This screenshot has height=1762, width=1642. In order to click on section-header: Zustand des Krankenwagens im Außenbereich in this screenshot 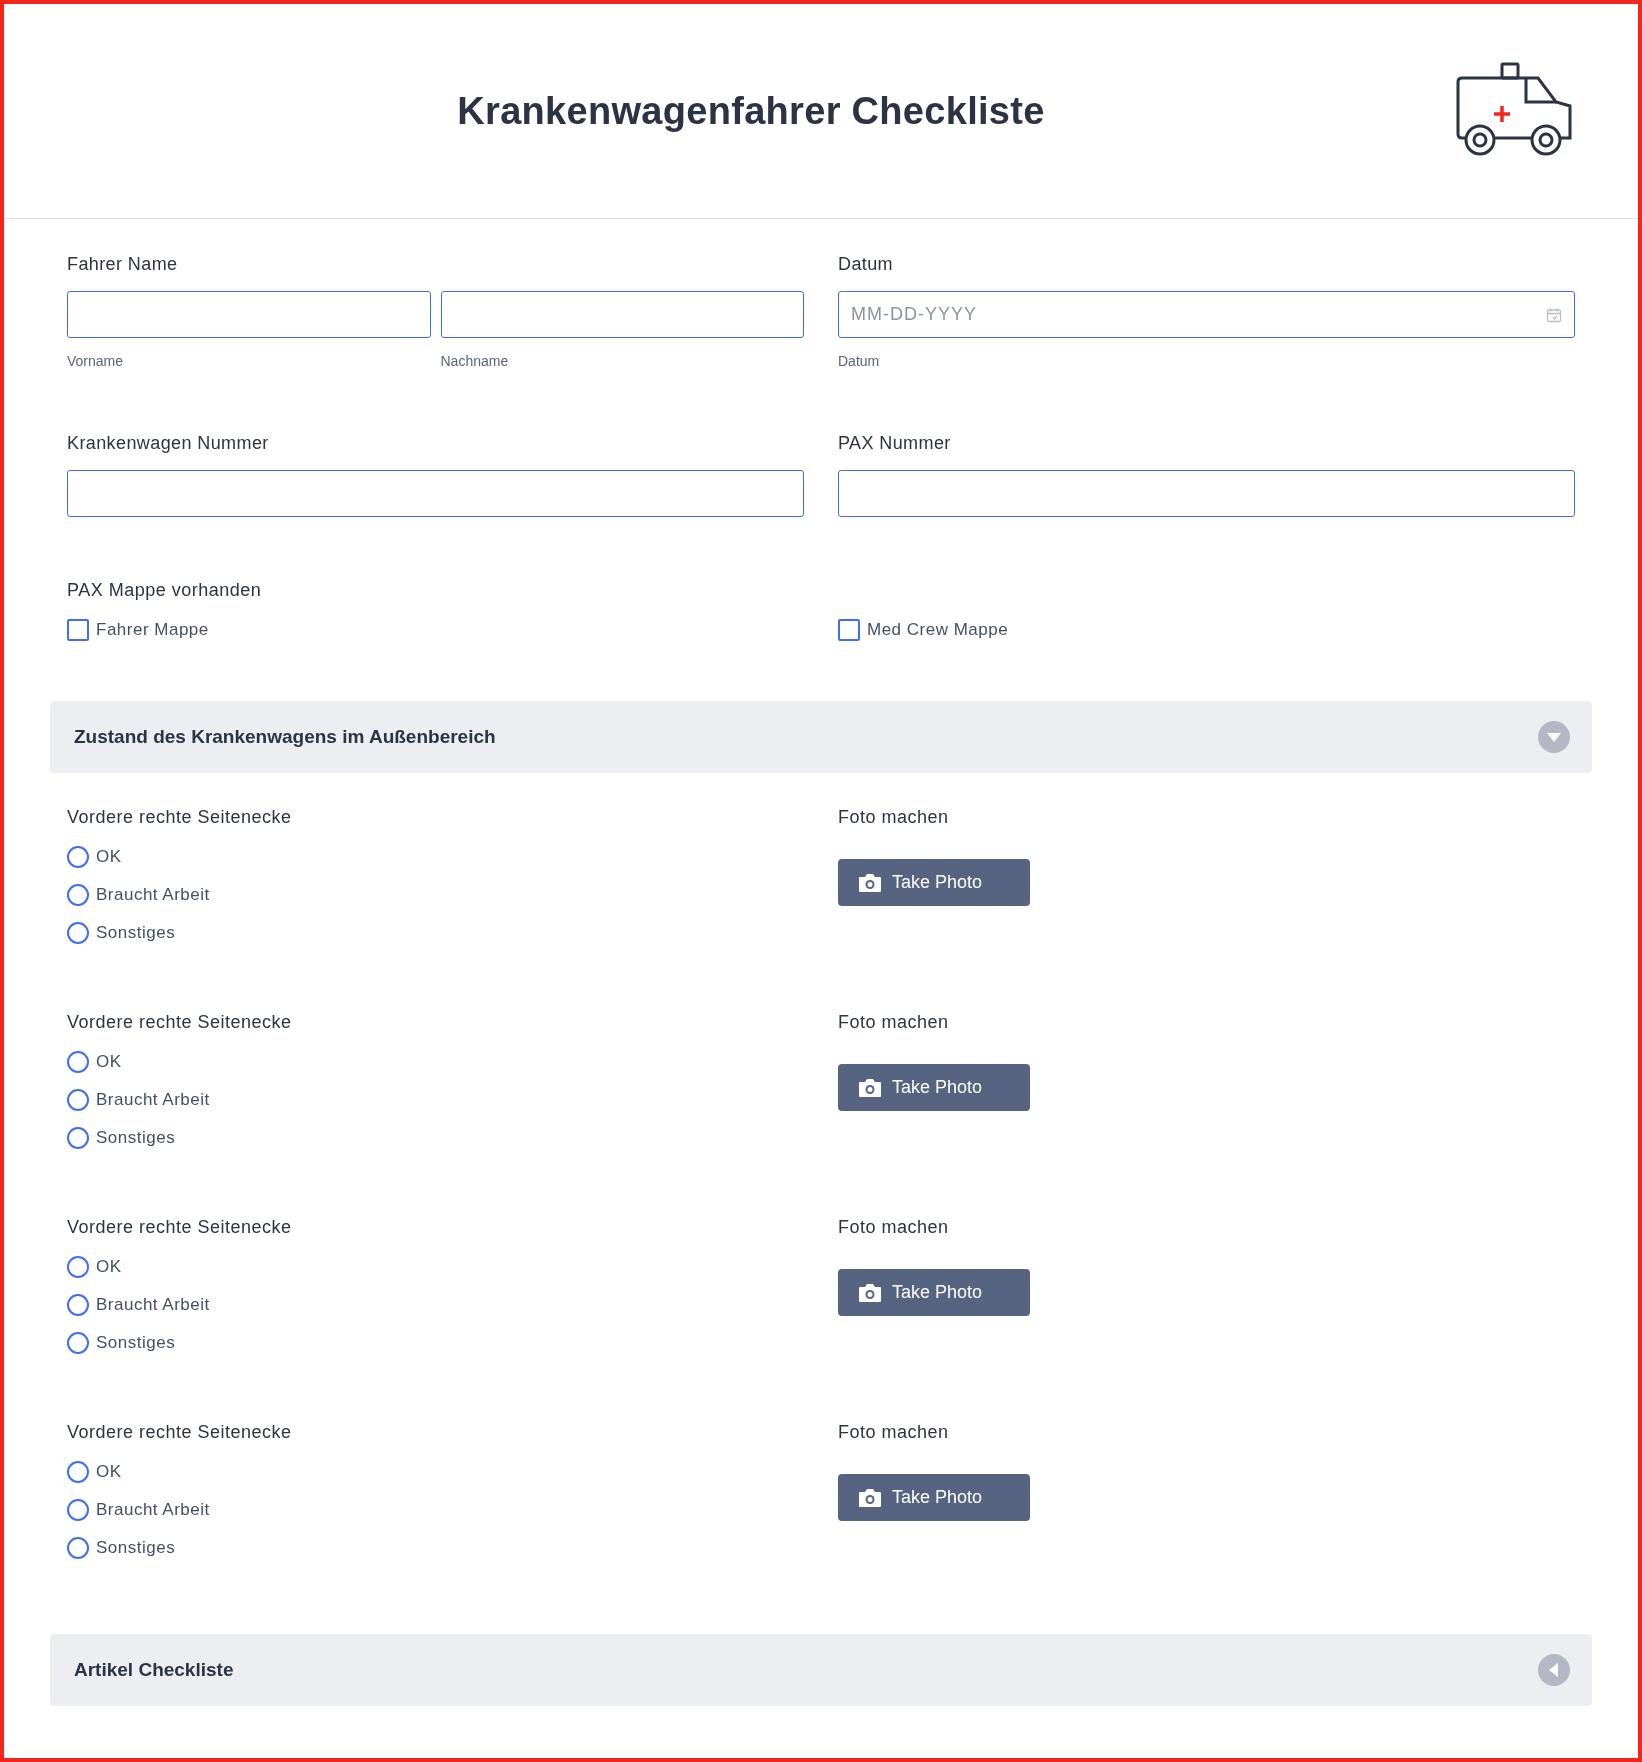, I will do `click(821, 737)`.